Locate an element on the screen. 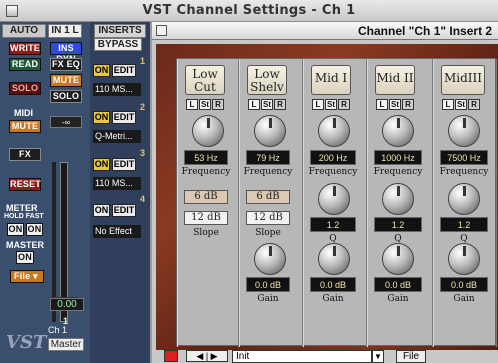 The width and height of the screenshot is (498, 363). slot-2-edit-button: EDIT is located at coordinates (124, 117).